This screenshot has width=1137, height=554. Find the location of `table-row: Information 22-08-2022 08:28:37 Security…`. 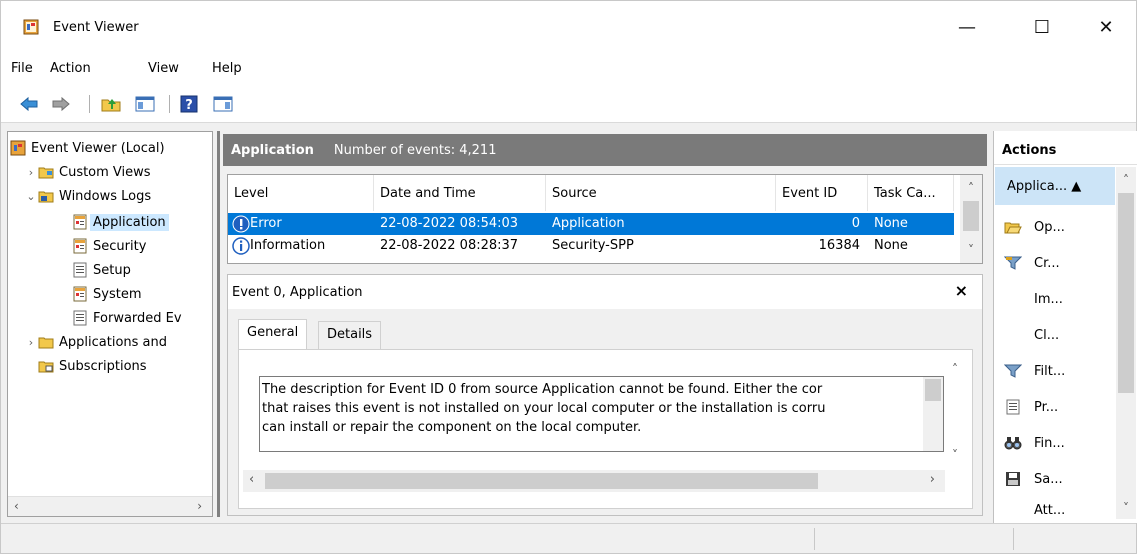

table-row: Information 22-08-2022 08:28:37 Security… is located at coordinates (591, 246).